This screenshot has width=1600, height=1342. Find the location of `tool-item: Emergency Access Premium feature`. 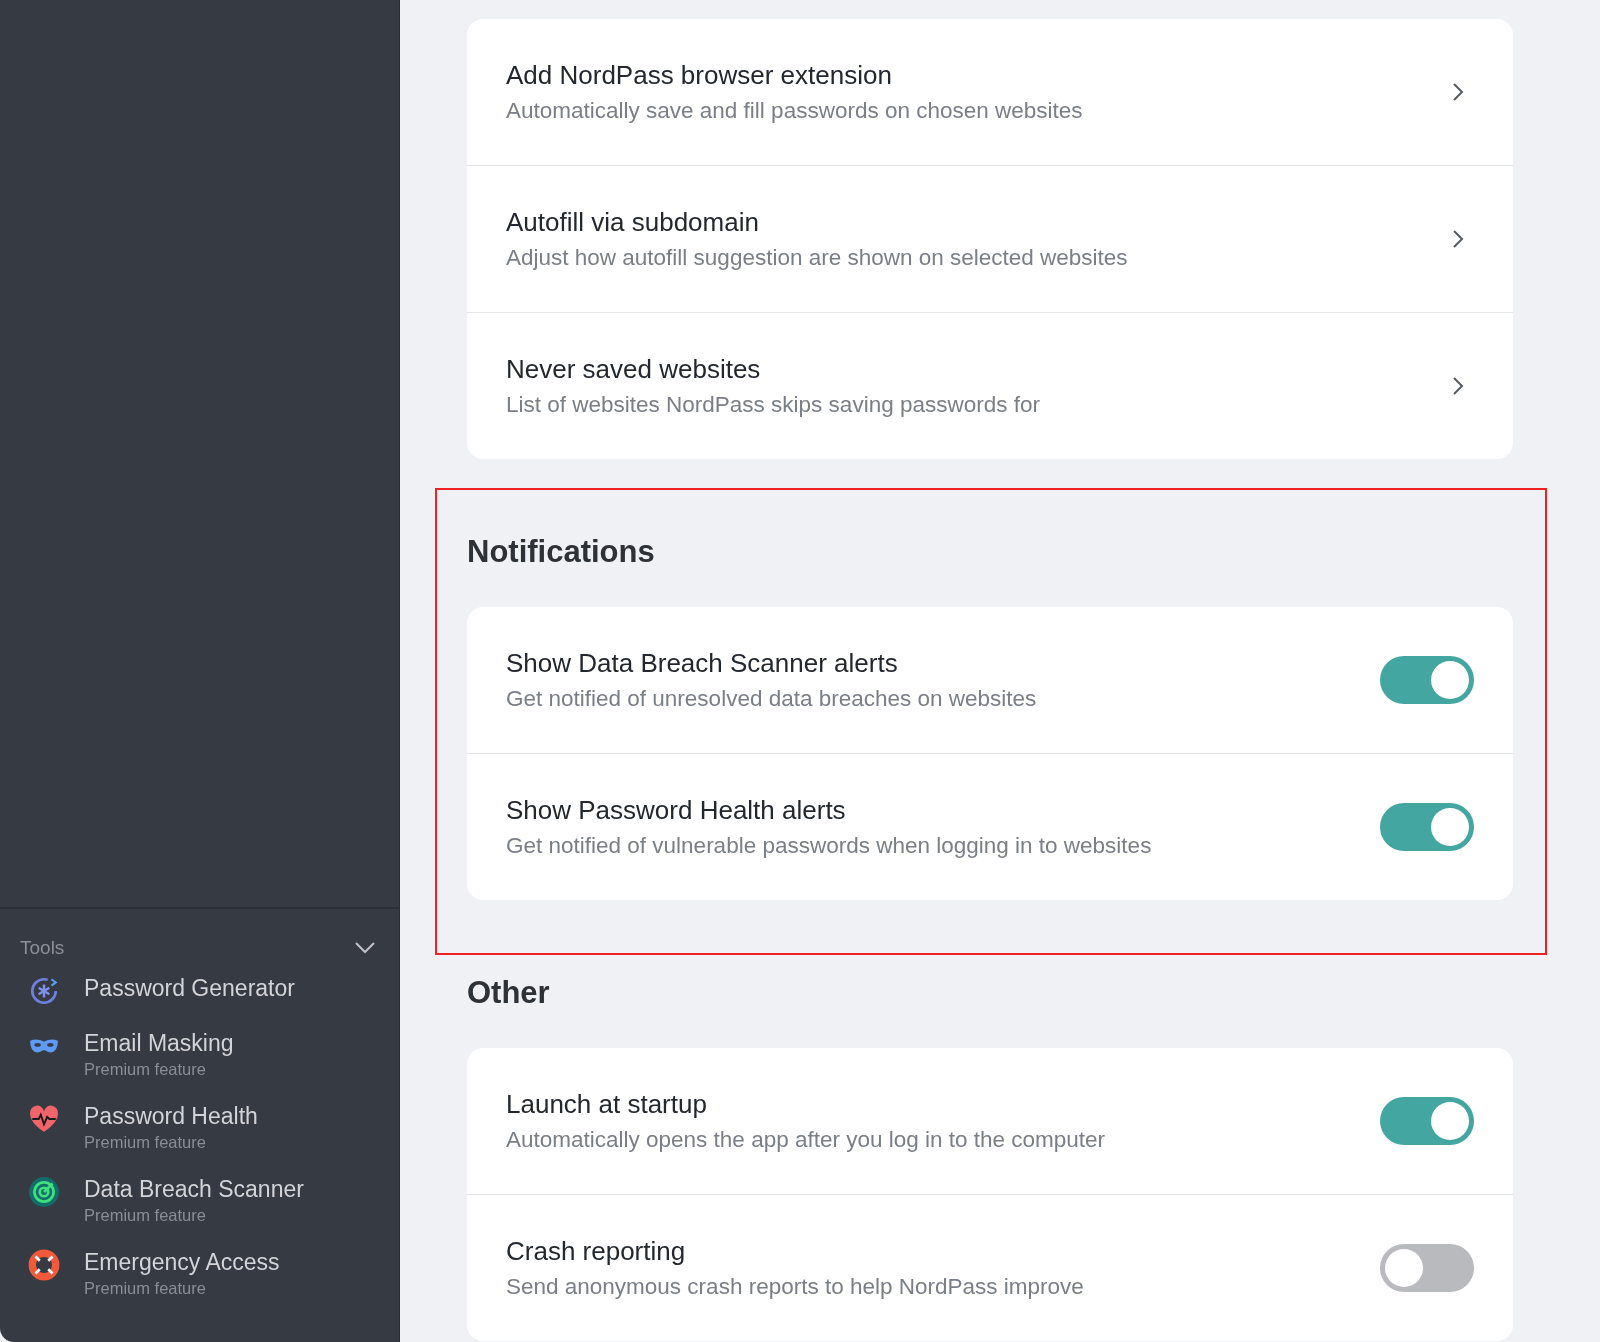

tool-item: Emergency Access Premium feature is located at coordinates (201, 1273).